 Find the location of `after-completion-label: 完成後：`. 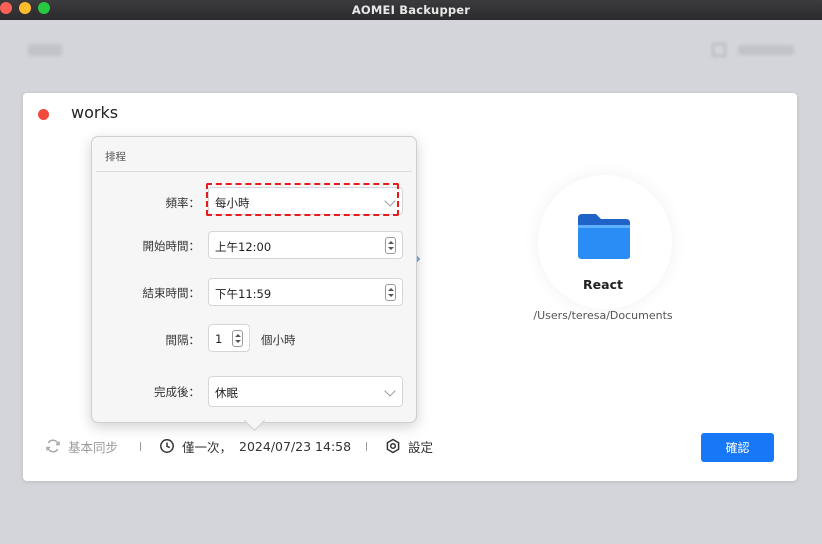

after-completion-label: 完成後： is located at coordinates (177, 392).